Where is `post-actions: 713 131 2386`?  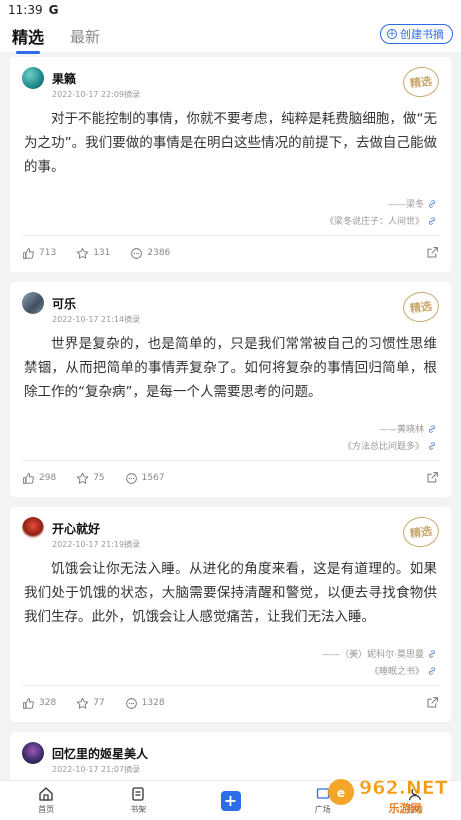
post-actions: 713 131 2386 is located at coordinates (230, 253).